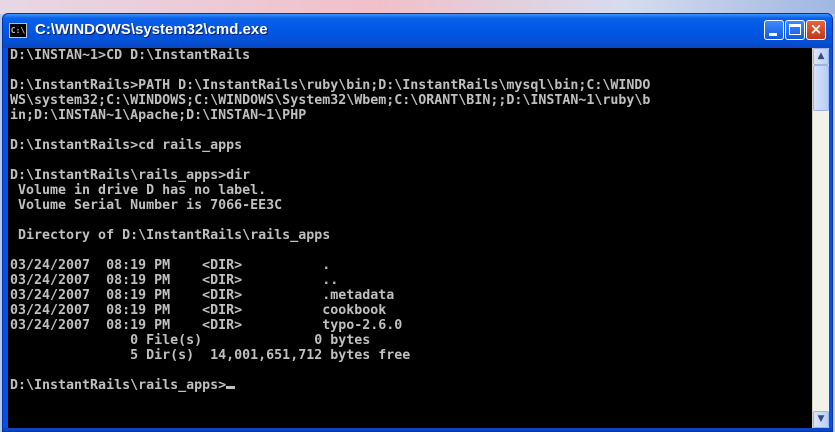  Describe the element at coordinates (417, 7) in the screenshot. I see `desktop-background` at that location.